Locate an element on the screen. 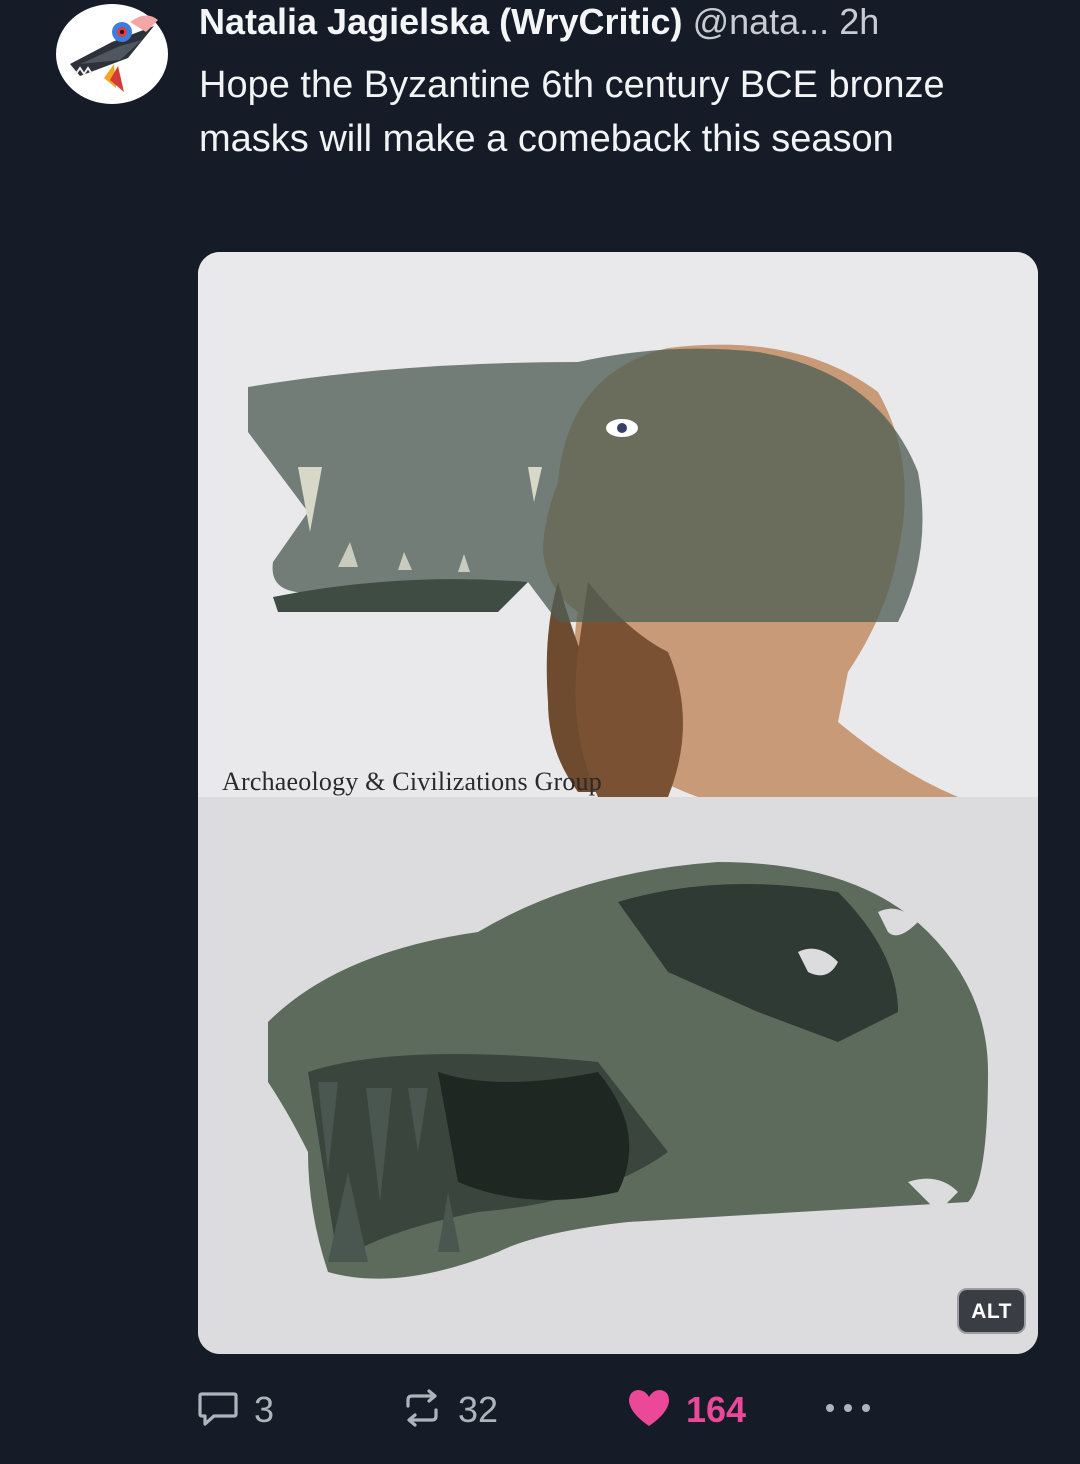  image-watermark: Archaeology & Civilizations Group is located at coordinates (412, 781).